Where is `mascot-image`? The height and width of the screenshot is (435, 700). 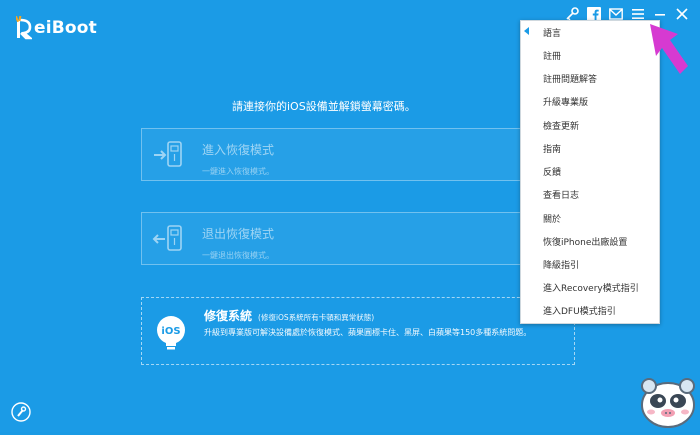
mascot-image is located at coordinates (668, 403).